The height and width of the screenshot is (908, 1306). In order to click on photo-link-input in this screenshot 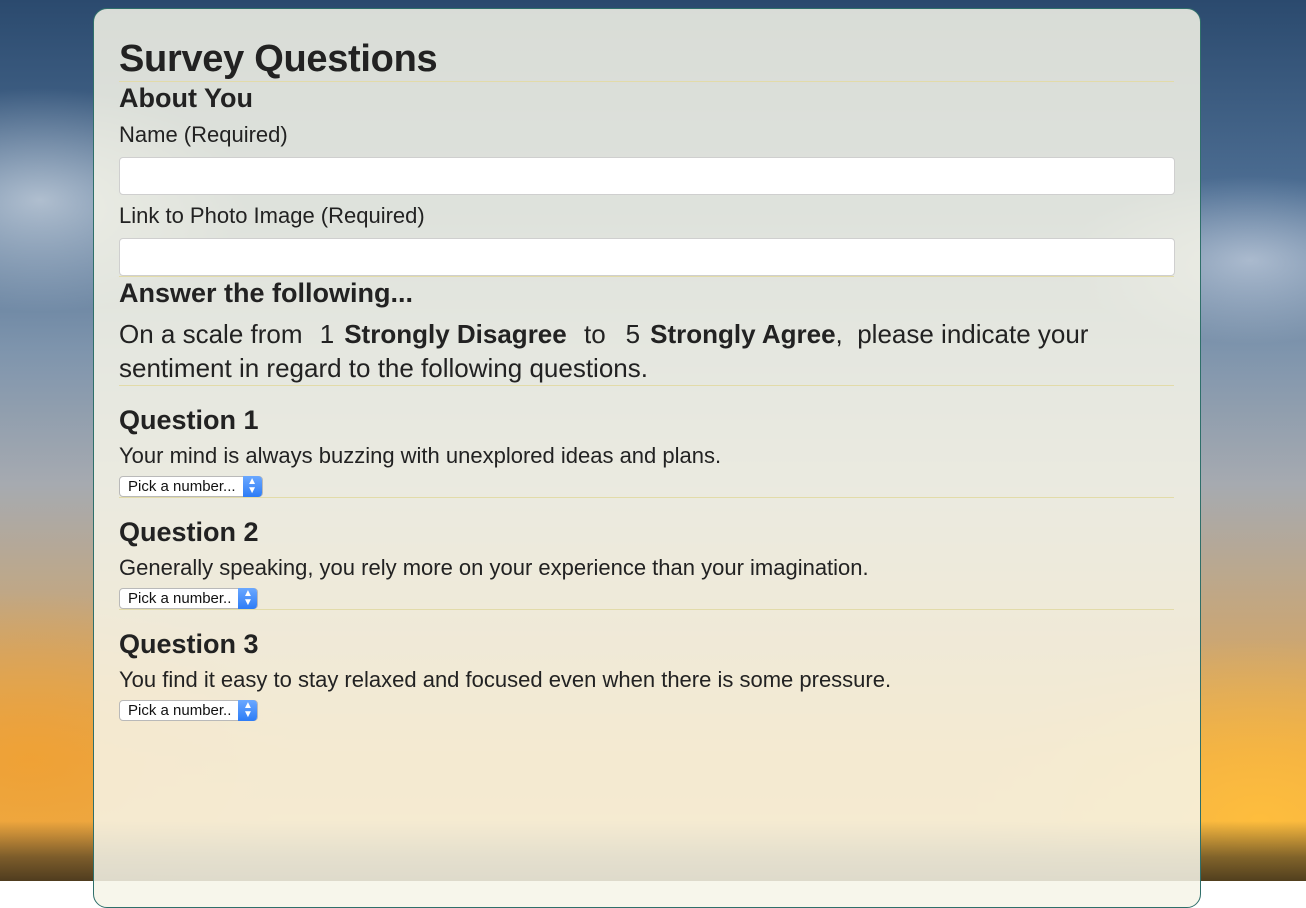, I will do `click(647, 257)`.